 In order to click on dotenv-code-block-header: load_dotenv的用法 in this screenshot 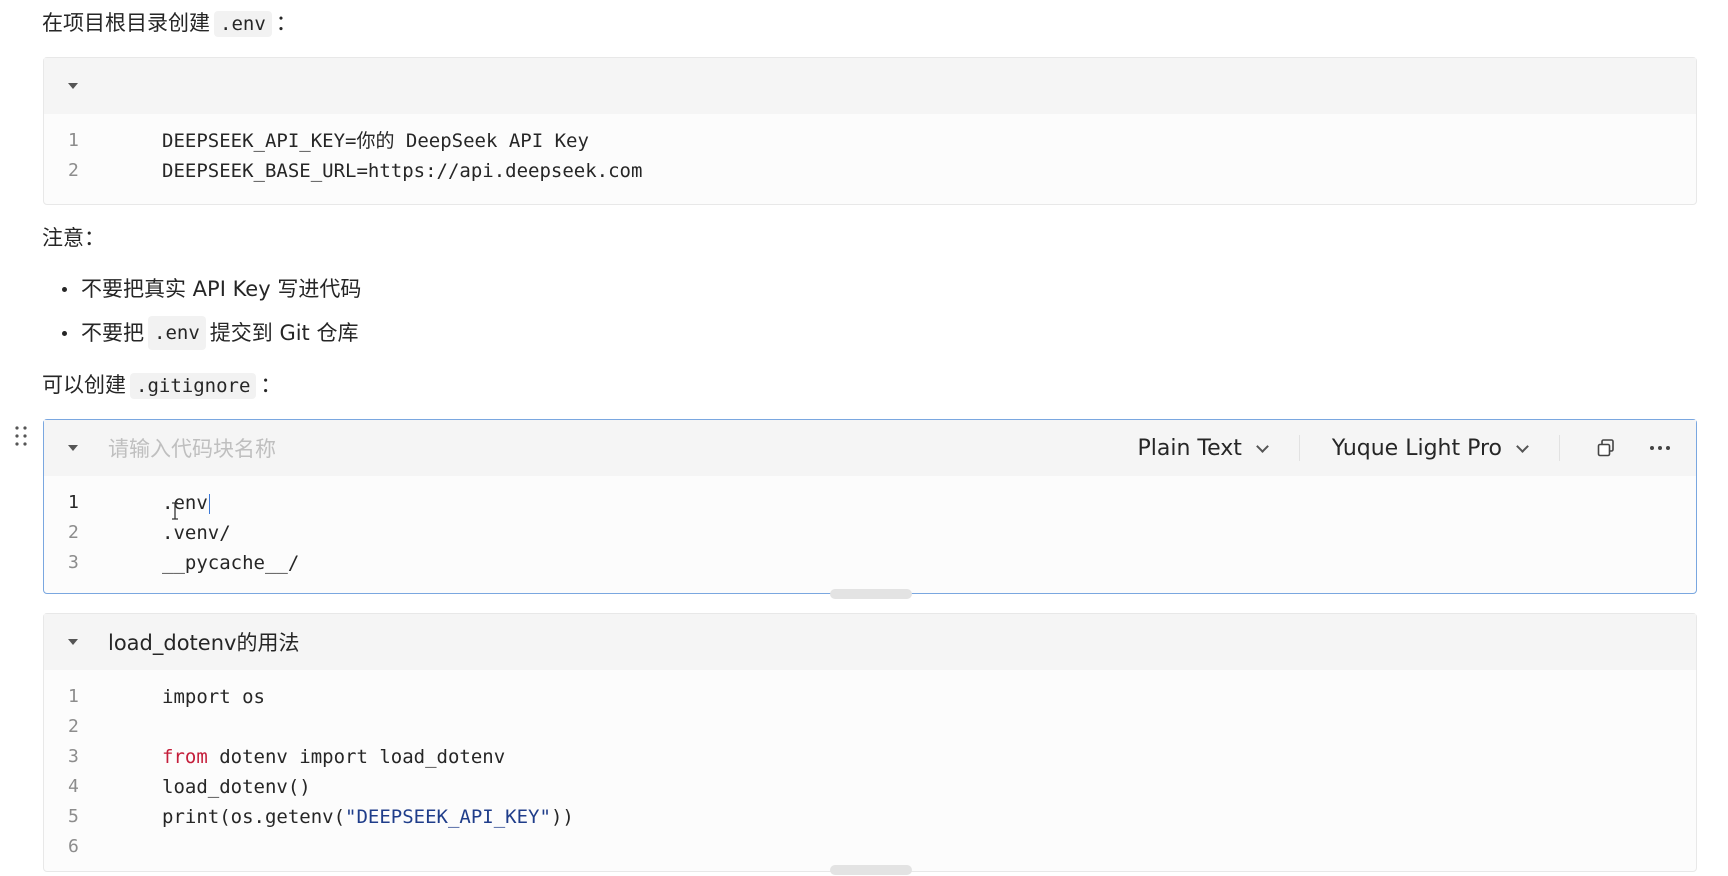, I will do `click(870, 642)`.